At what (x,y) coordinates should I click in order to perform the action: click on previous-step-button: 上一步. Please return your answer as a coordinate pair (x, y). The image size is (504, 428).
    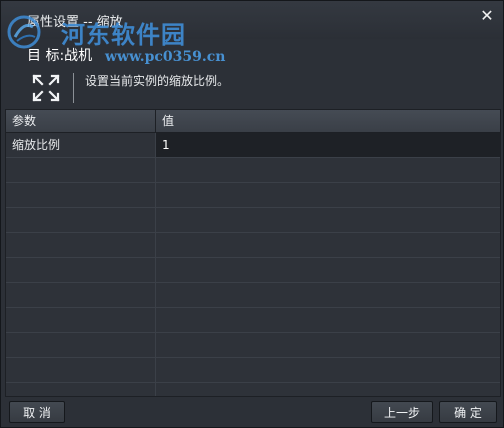
    Looking at the image, I should click on (402, 412).